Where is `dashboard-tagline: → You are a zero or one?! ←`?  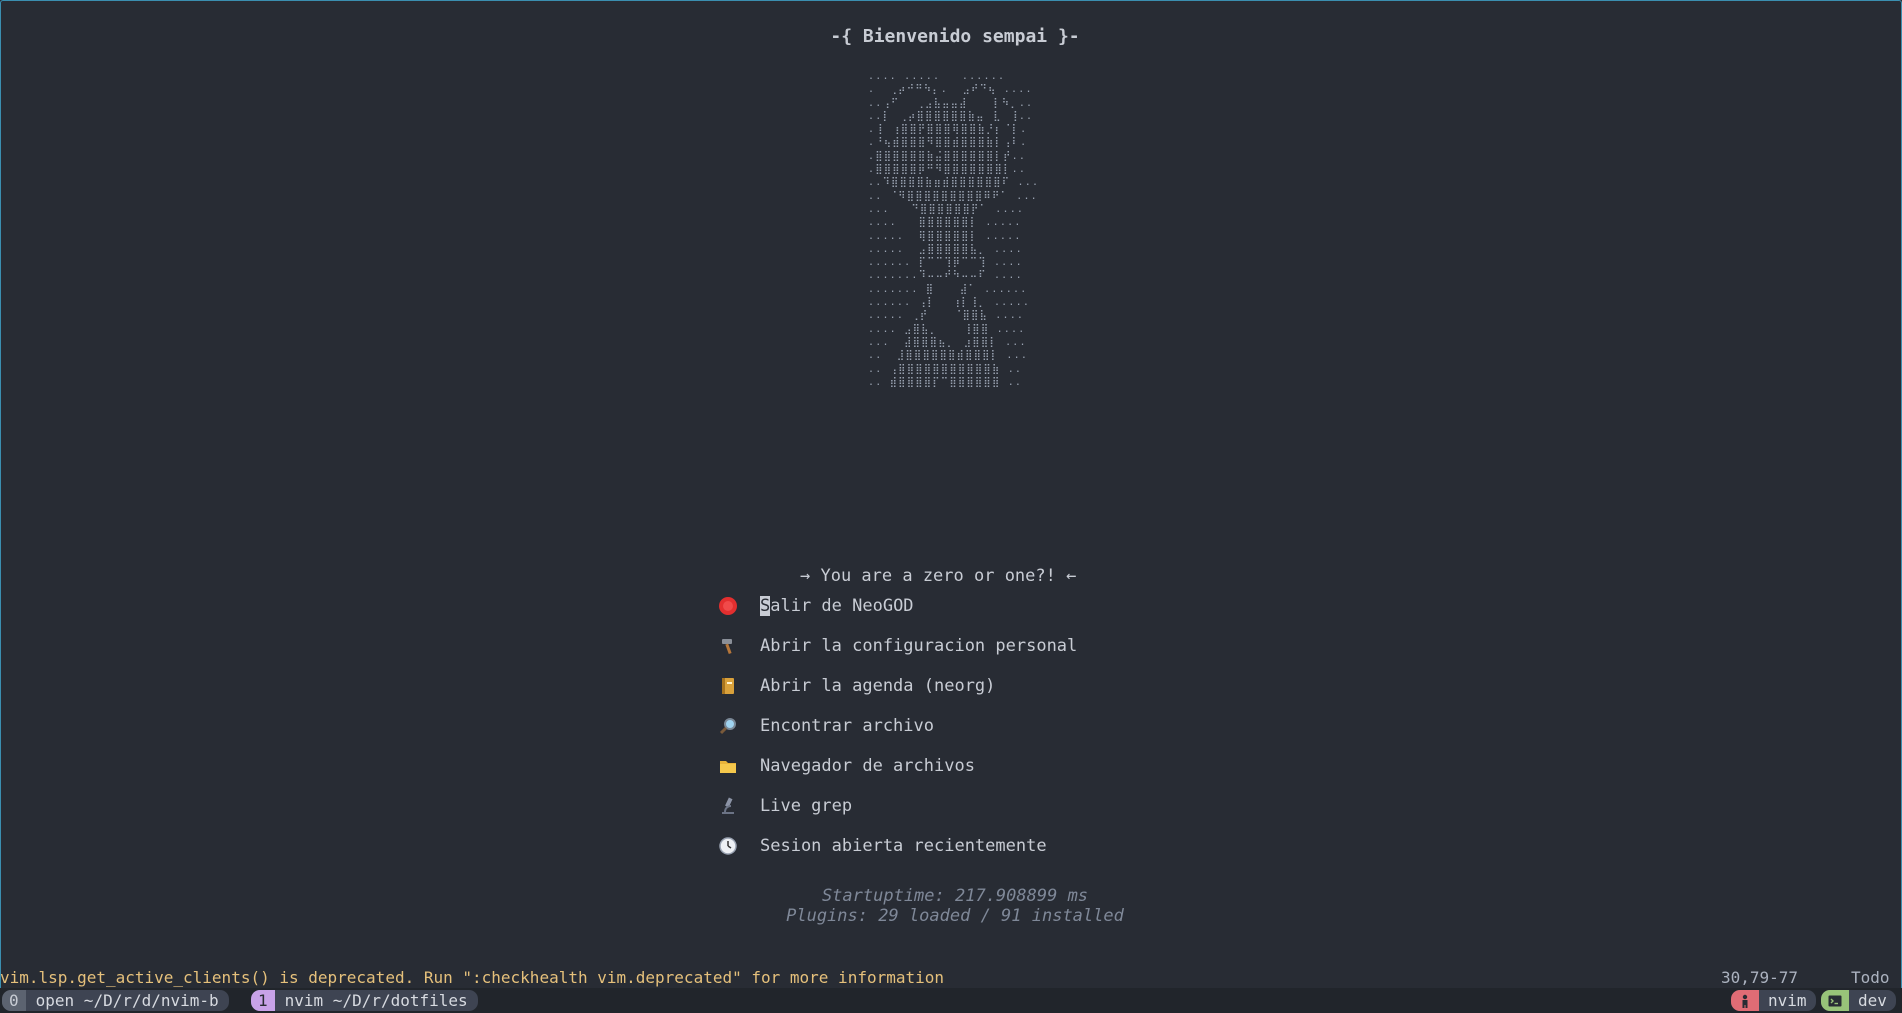
dashboard-tagline: → You are a zero or one?! ← is located at coordinates (938, 576).